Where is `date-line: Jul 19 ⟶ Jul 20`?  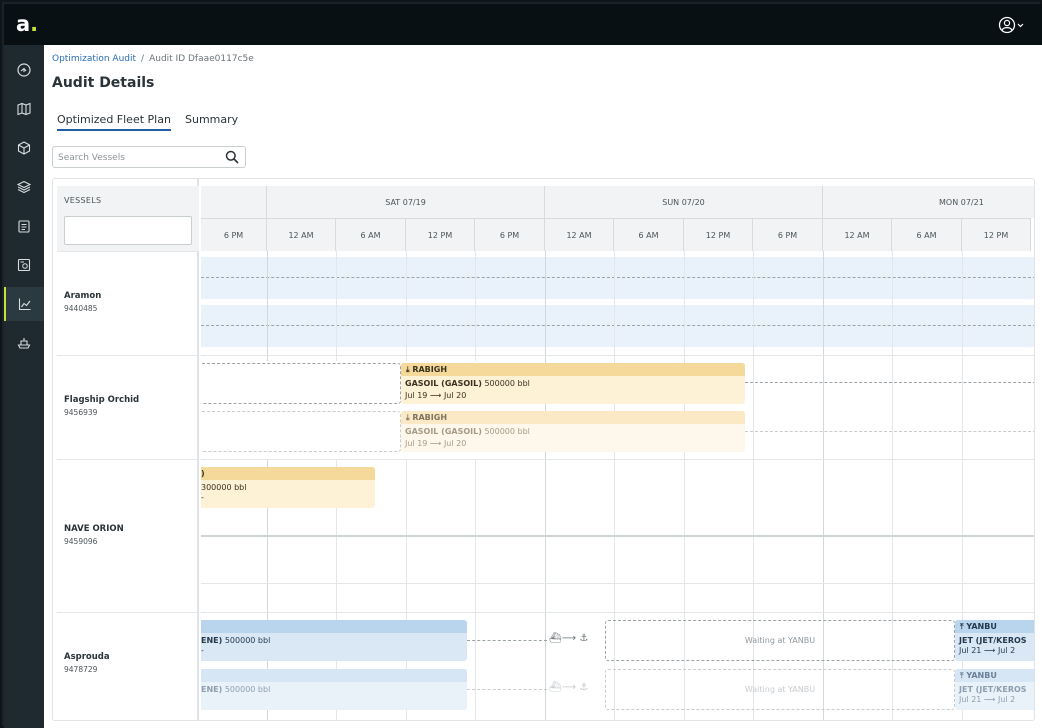 date-line: Jul 19 ⟶ Jul 20 is located at coordinates (573, 395).